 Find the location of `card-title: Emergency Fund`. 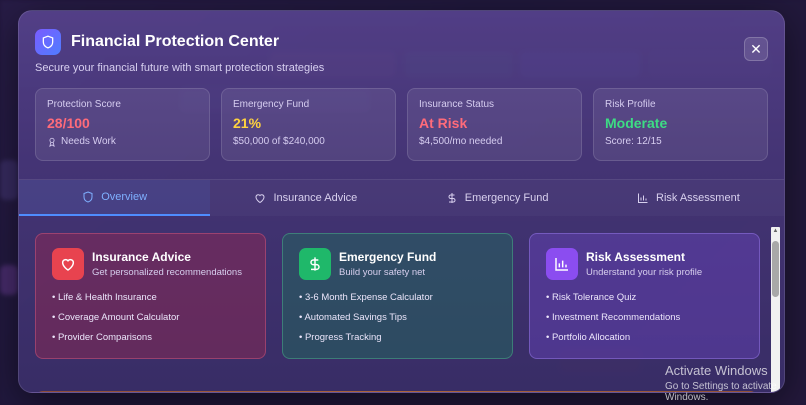

card-title: Emergency Fund is located at coordinates (388, 257).